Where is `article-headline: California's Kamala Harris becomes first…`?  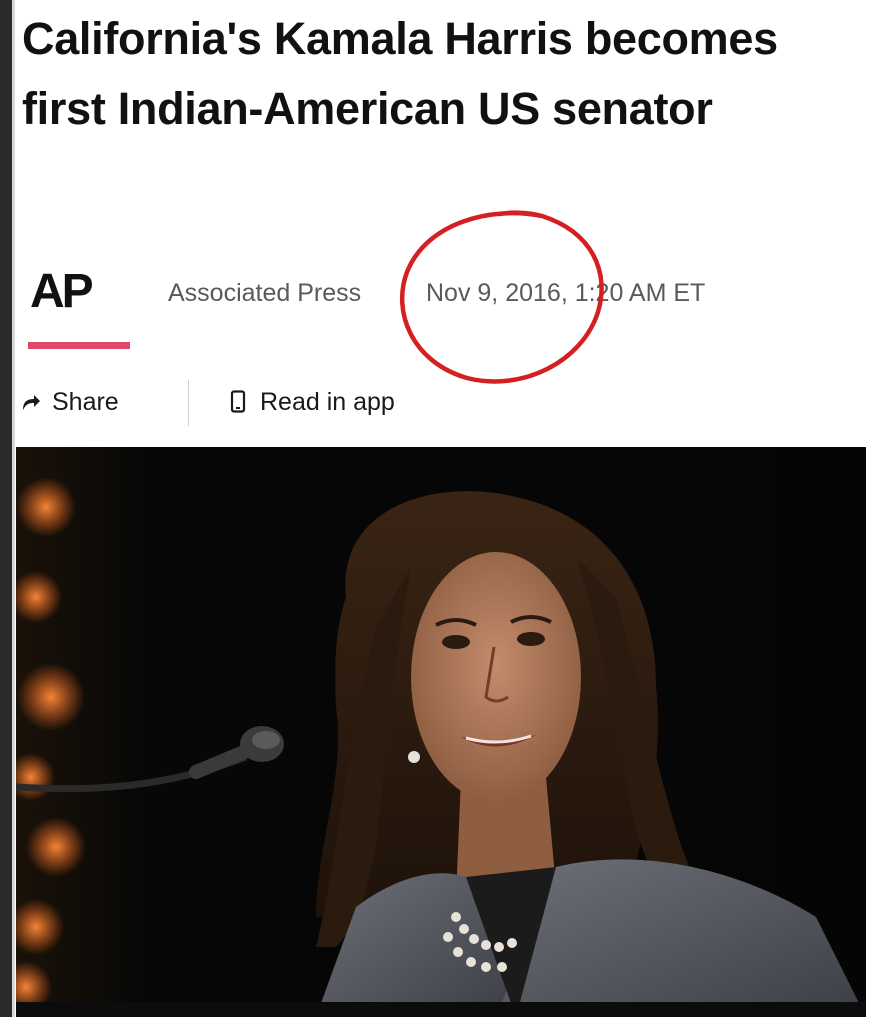 article-headline: California's Kamala Harris becomes first… is located at coordinates (400, 73).